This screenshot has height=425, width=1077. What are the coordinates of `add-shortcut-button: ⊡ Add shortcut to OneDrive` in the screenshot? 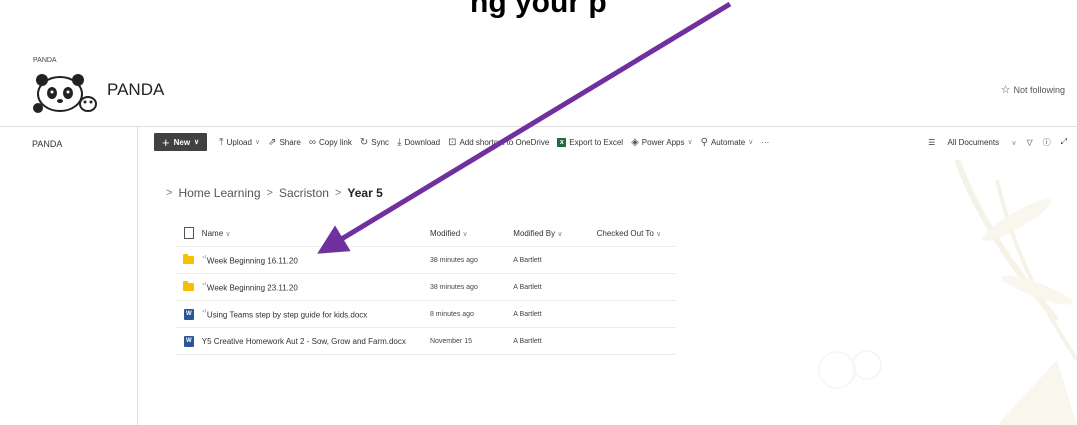 It's located at (498, 142).